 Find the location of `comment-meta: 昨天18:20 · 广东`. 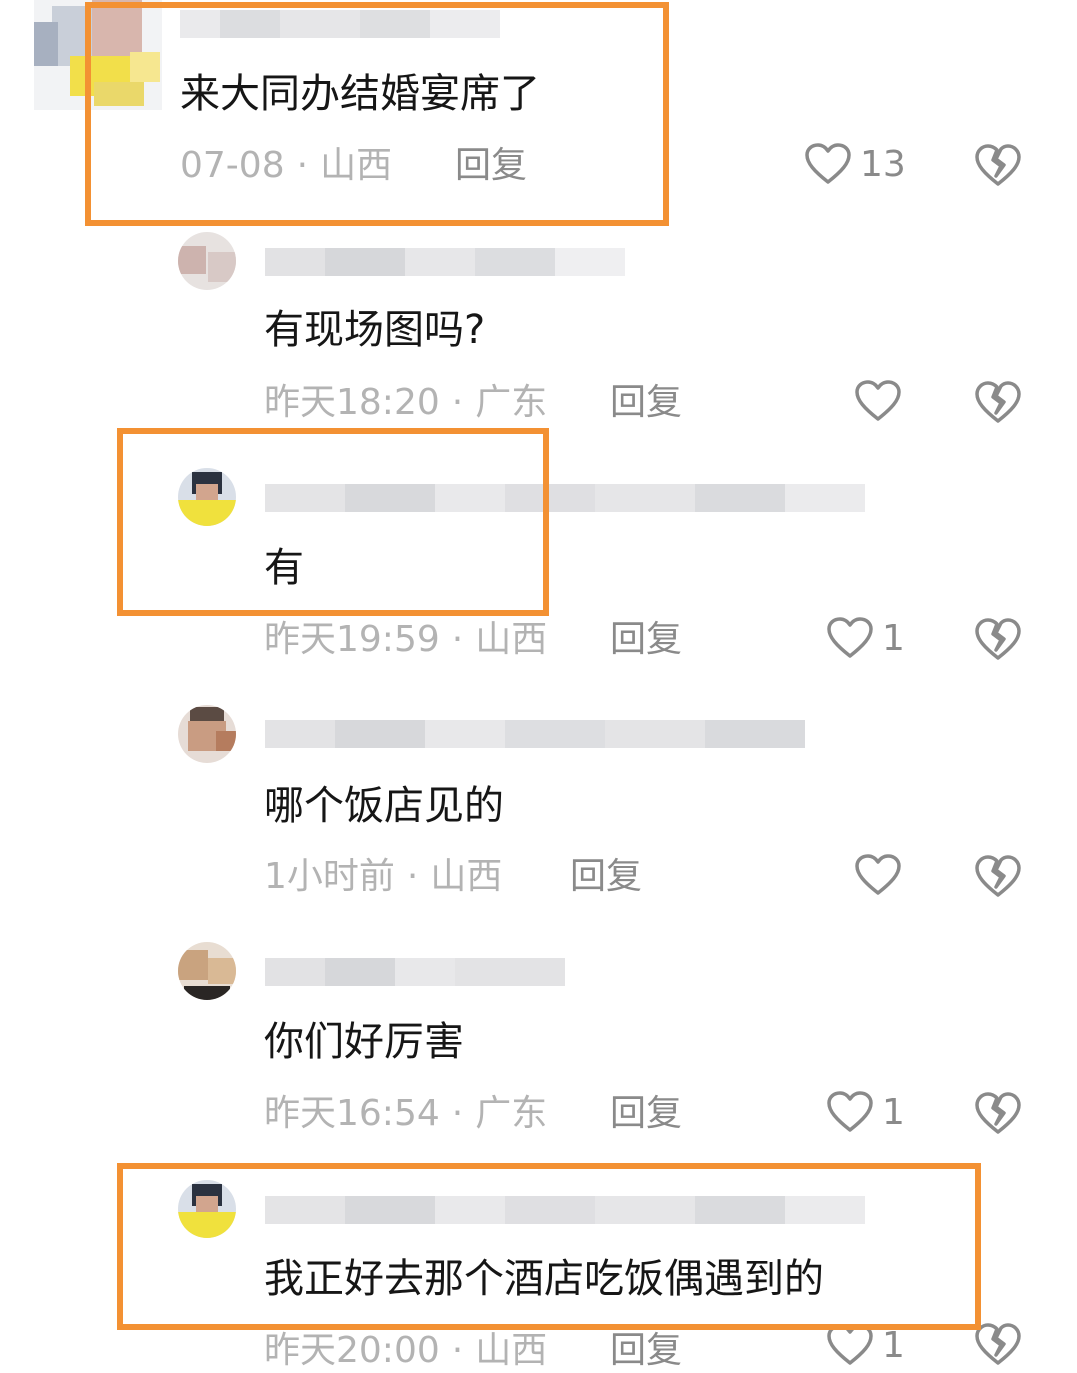

comment-meta: 昨天18:20 · 广东 is located at coordinates (406, 402).